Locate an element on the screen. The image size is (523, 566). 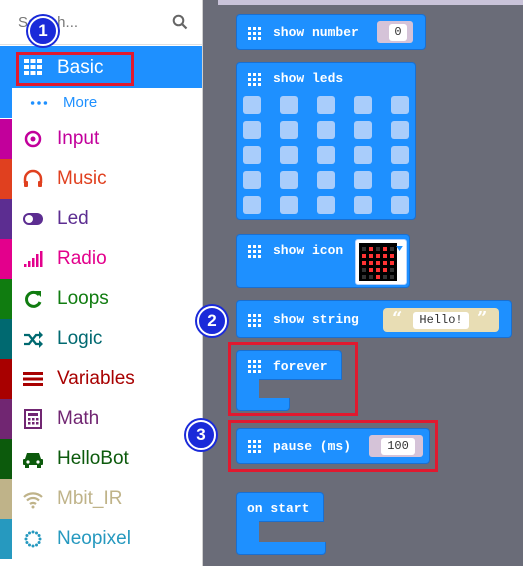
refresh-icon is located at coordinates (33, 299).